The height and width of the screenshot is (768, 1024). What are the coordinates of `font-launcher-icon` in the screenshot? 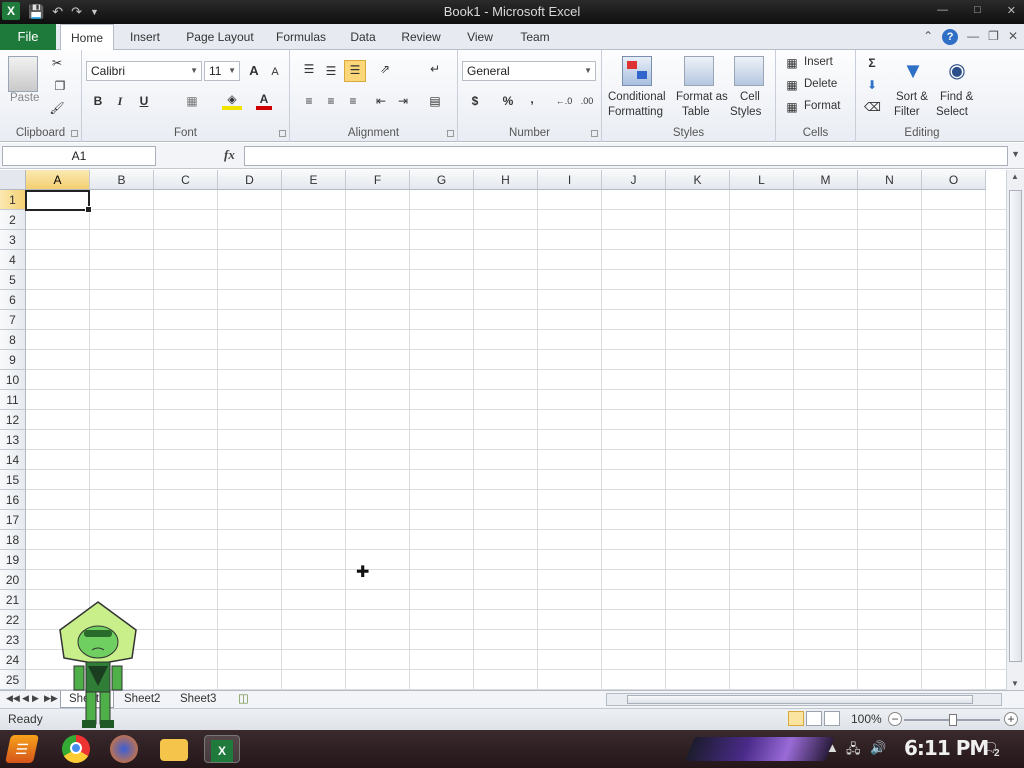 It's located at (282, 133).